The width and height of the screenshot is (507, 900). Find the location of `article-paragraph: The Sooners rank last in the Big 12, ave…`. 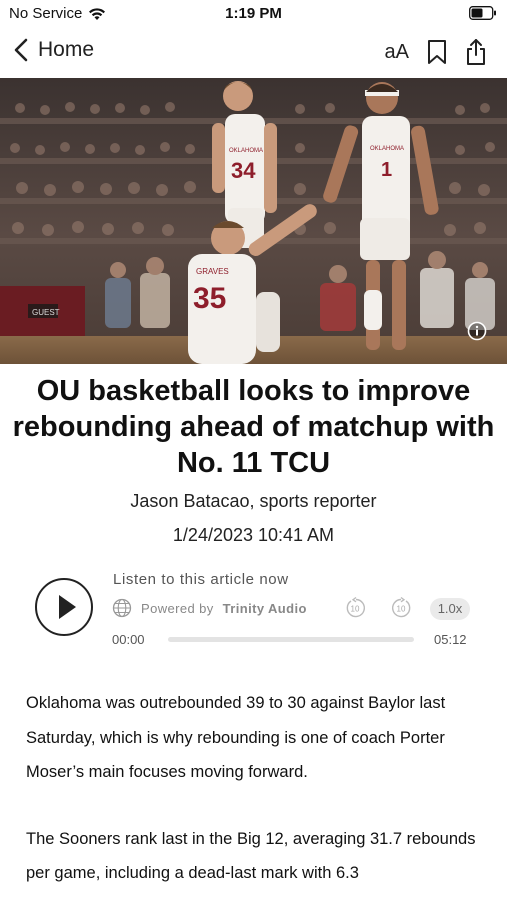

article-paragraph: The Sooners rank last in the Big 12, ave… is located at coordinates (251, 856).